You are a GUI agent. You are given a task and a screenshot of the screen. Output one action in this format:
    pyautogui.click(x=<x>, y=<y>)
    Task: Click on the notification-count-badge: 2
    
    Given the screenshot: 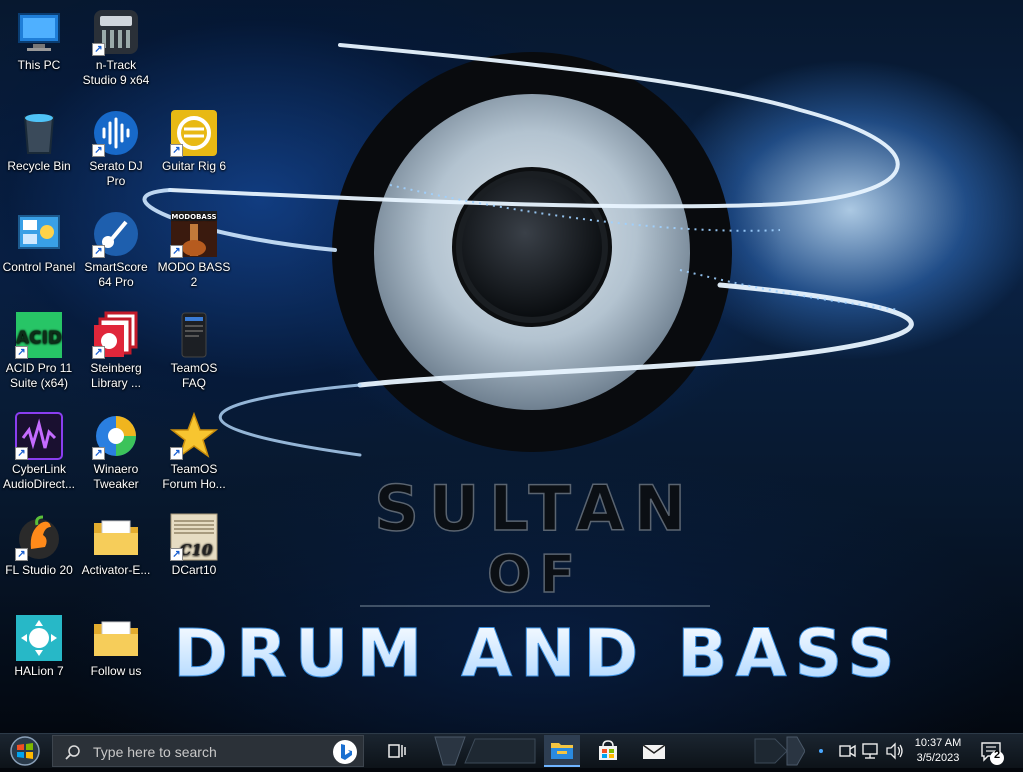 What is the action you would take?
    pyautogui.click(x=997, y=755)
    